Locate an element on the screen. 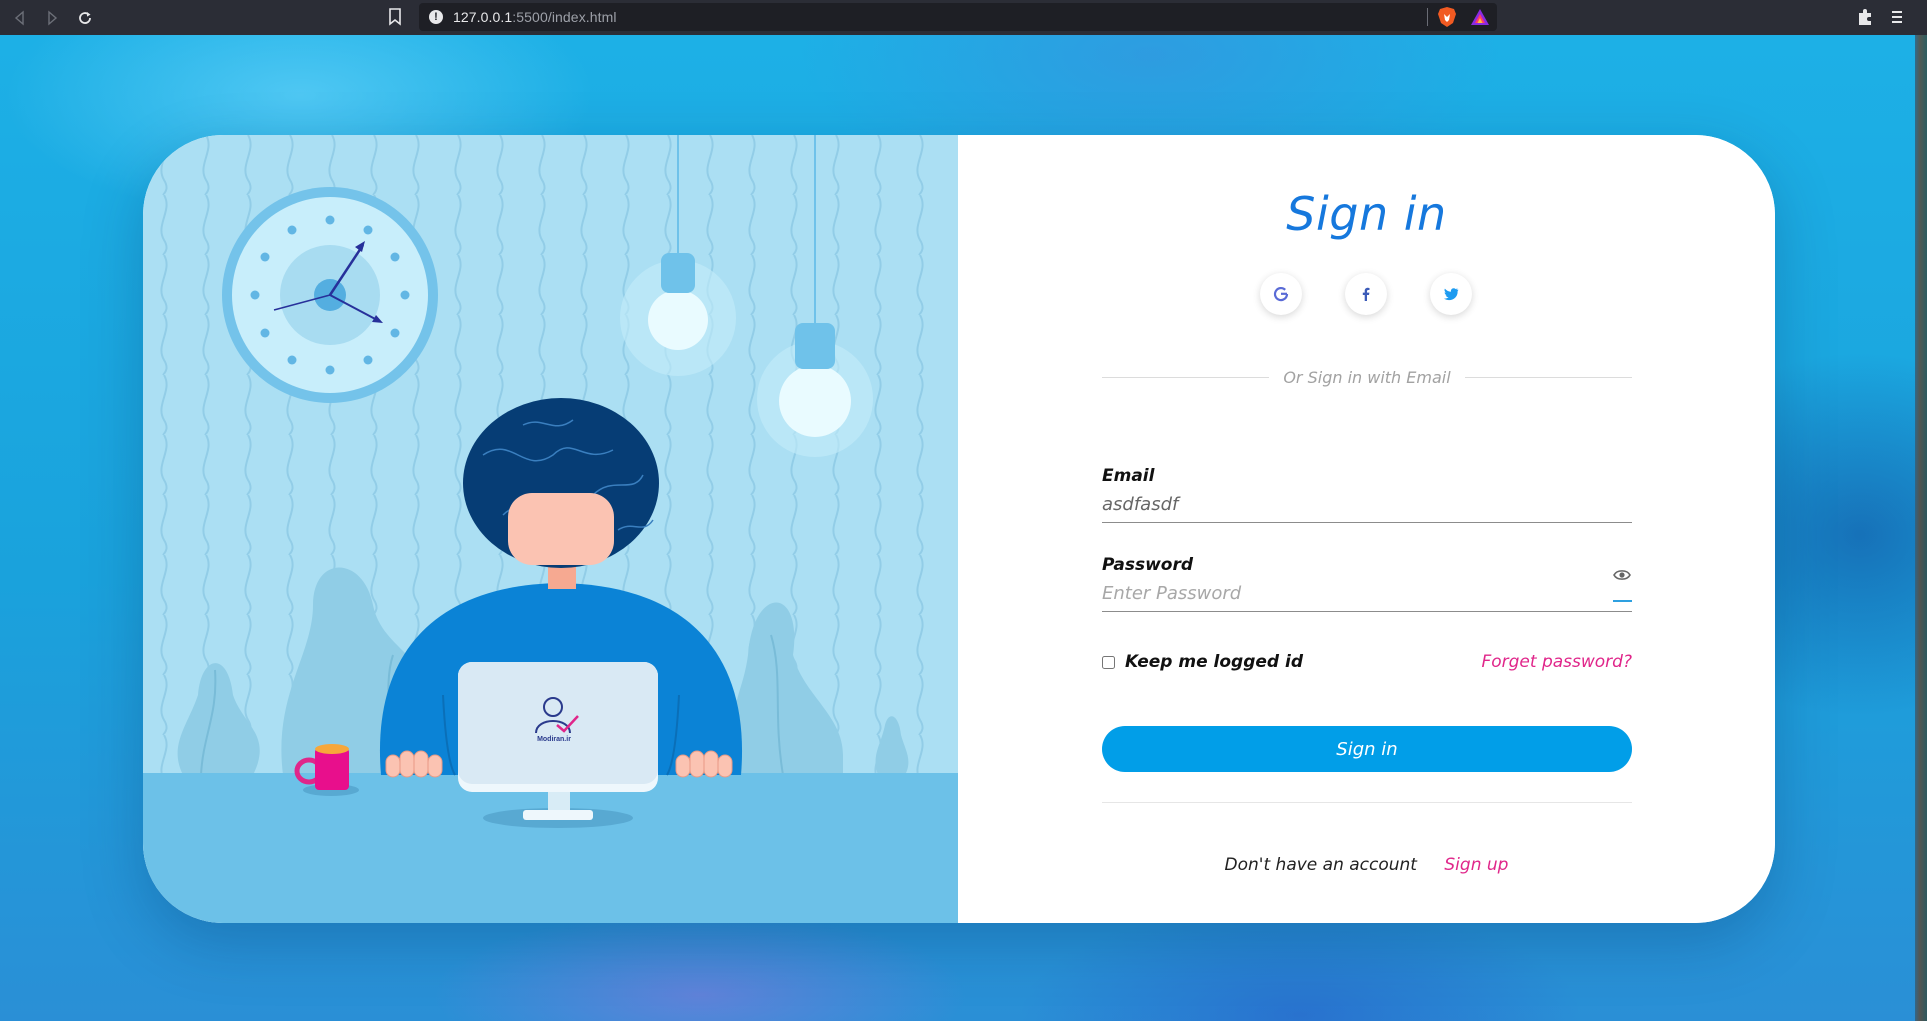  reload-icon is located at coordinates (85, 17).